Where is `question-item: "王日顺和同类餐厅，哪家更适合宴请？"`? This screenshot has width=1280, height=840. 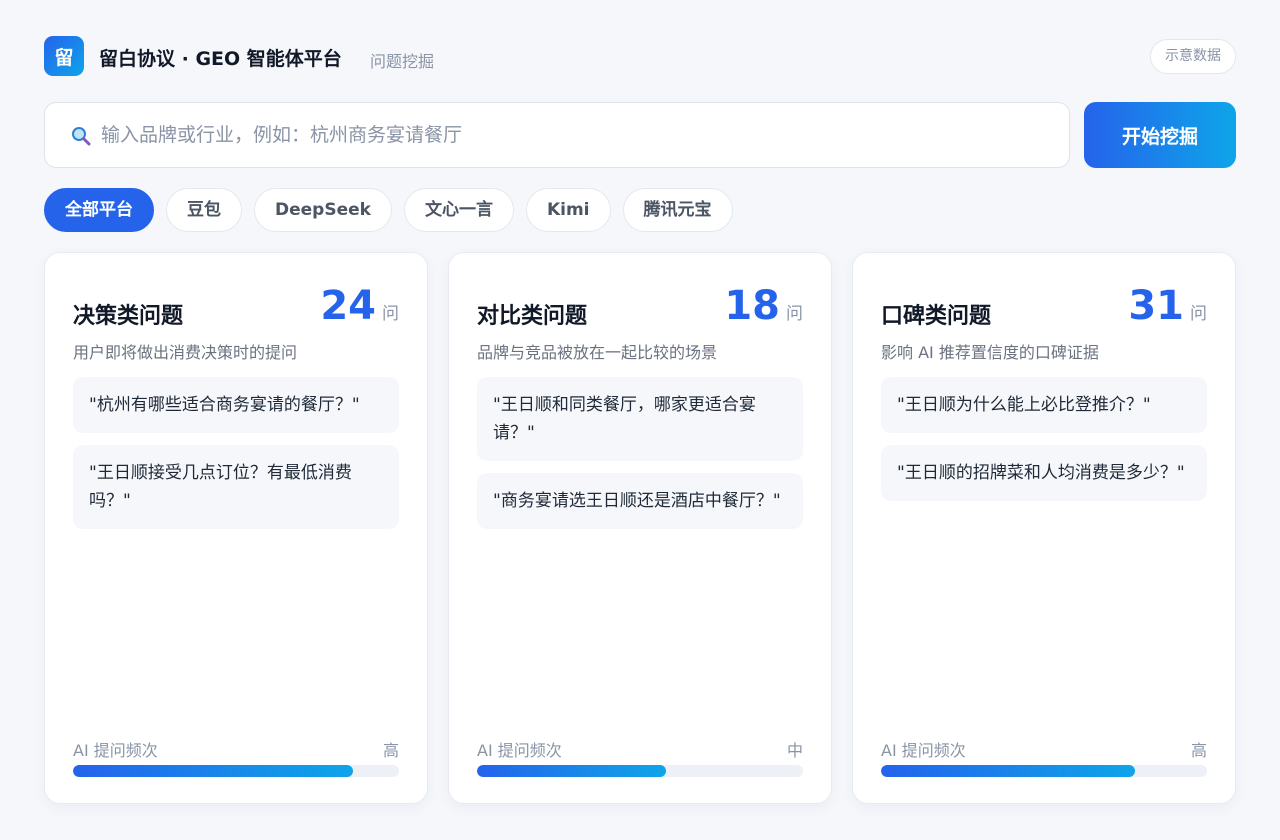
question-item: "王日顺和同类餐厅，哪家更适合宴请？" is located at coordinates (640, 419).